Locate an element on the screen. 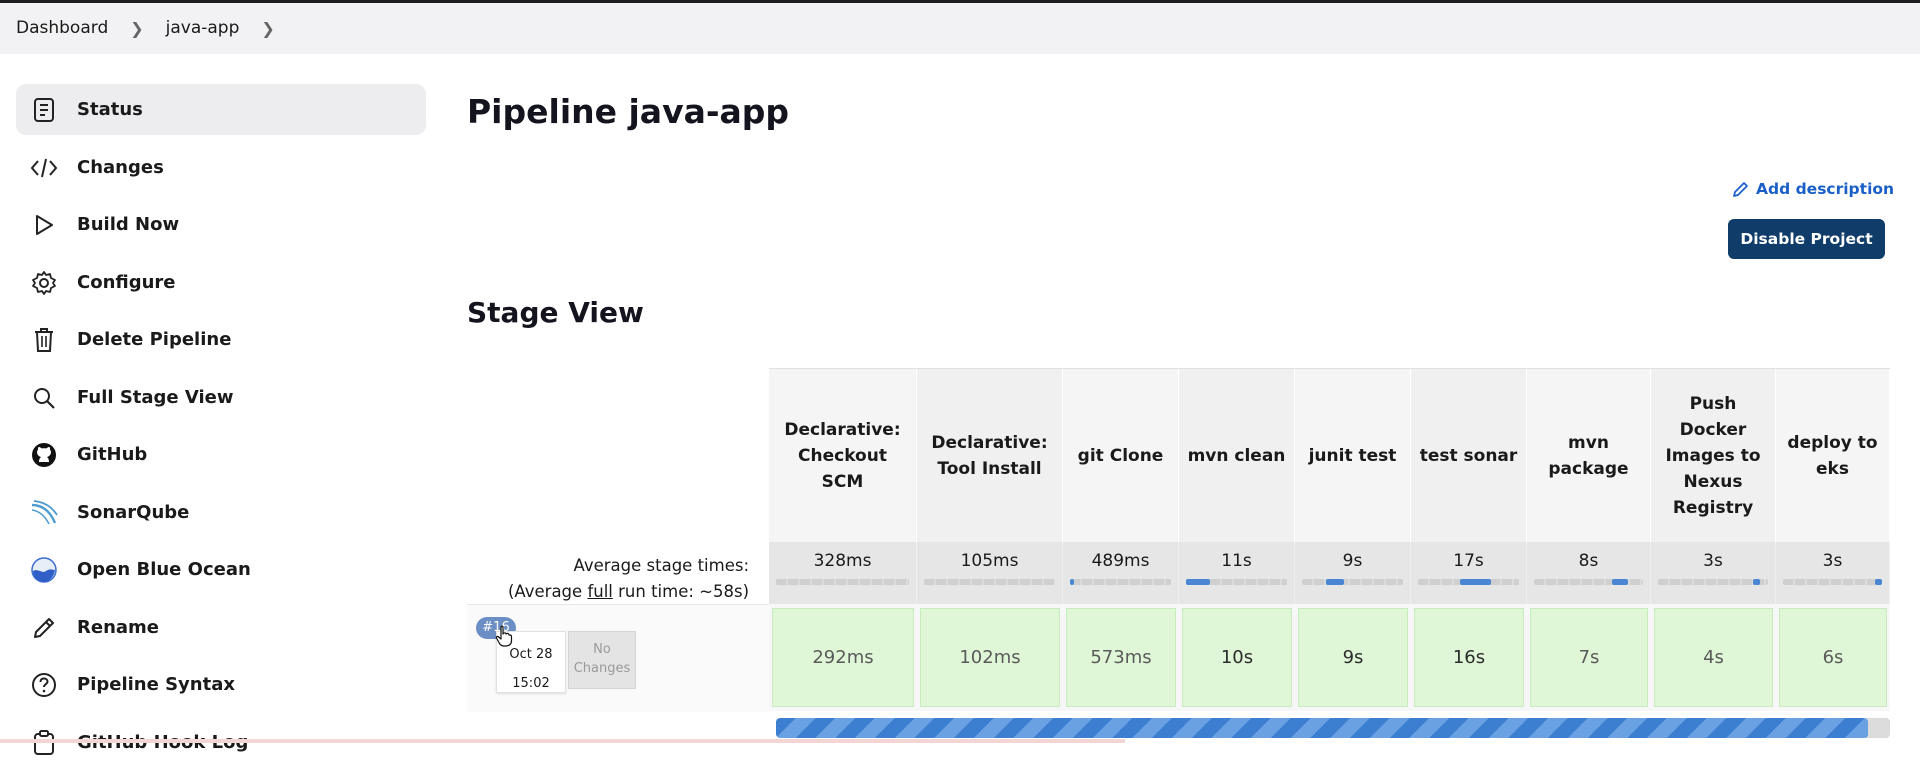 The image size is (1920, 774). code-icon is located at coordinates (44, 168).